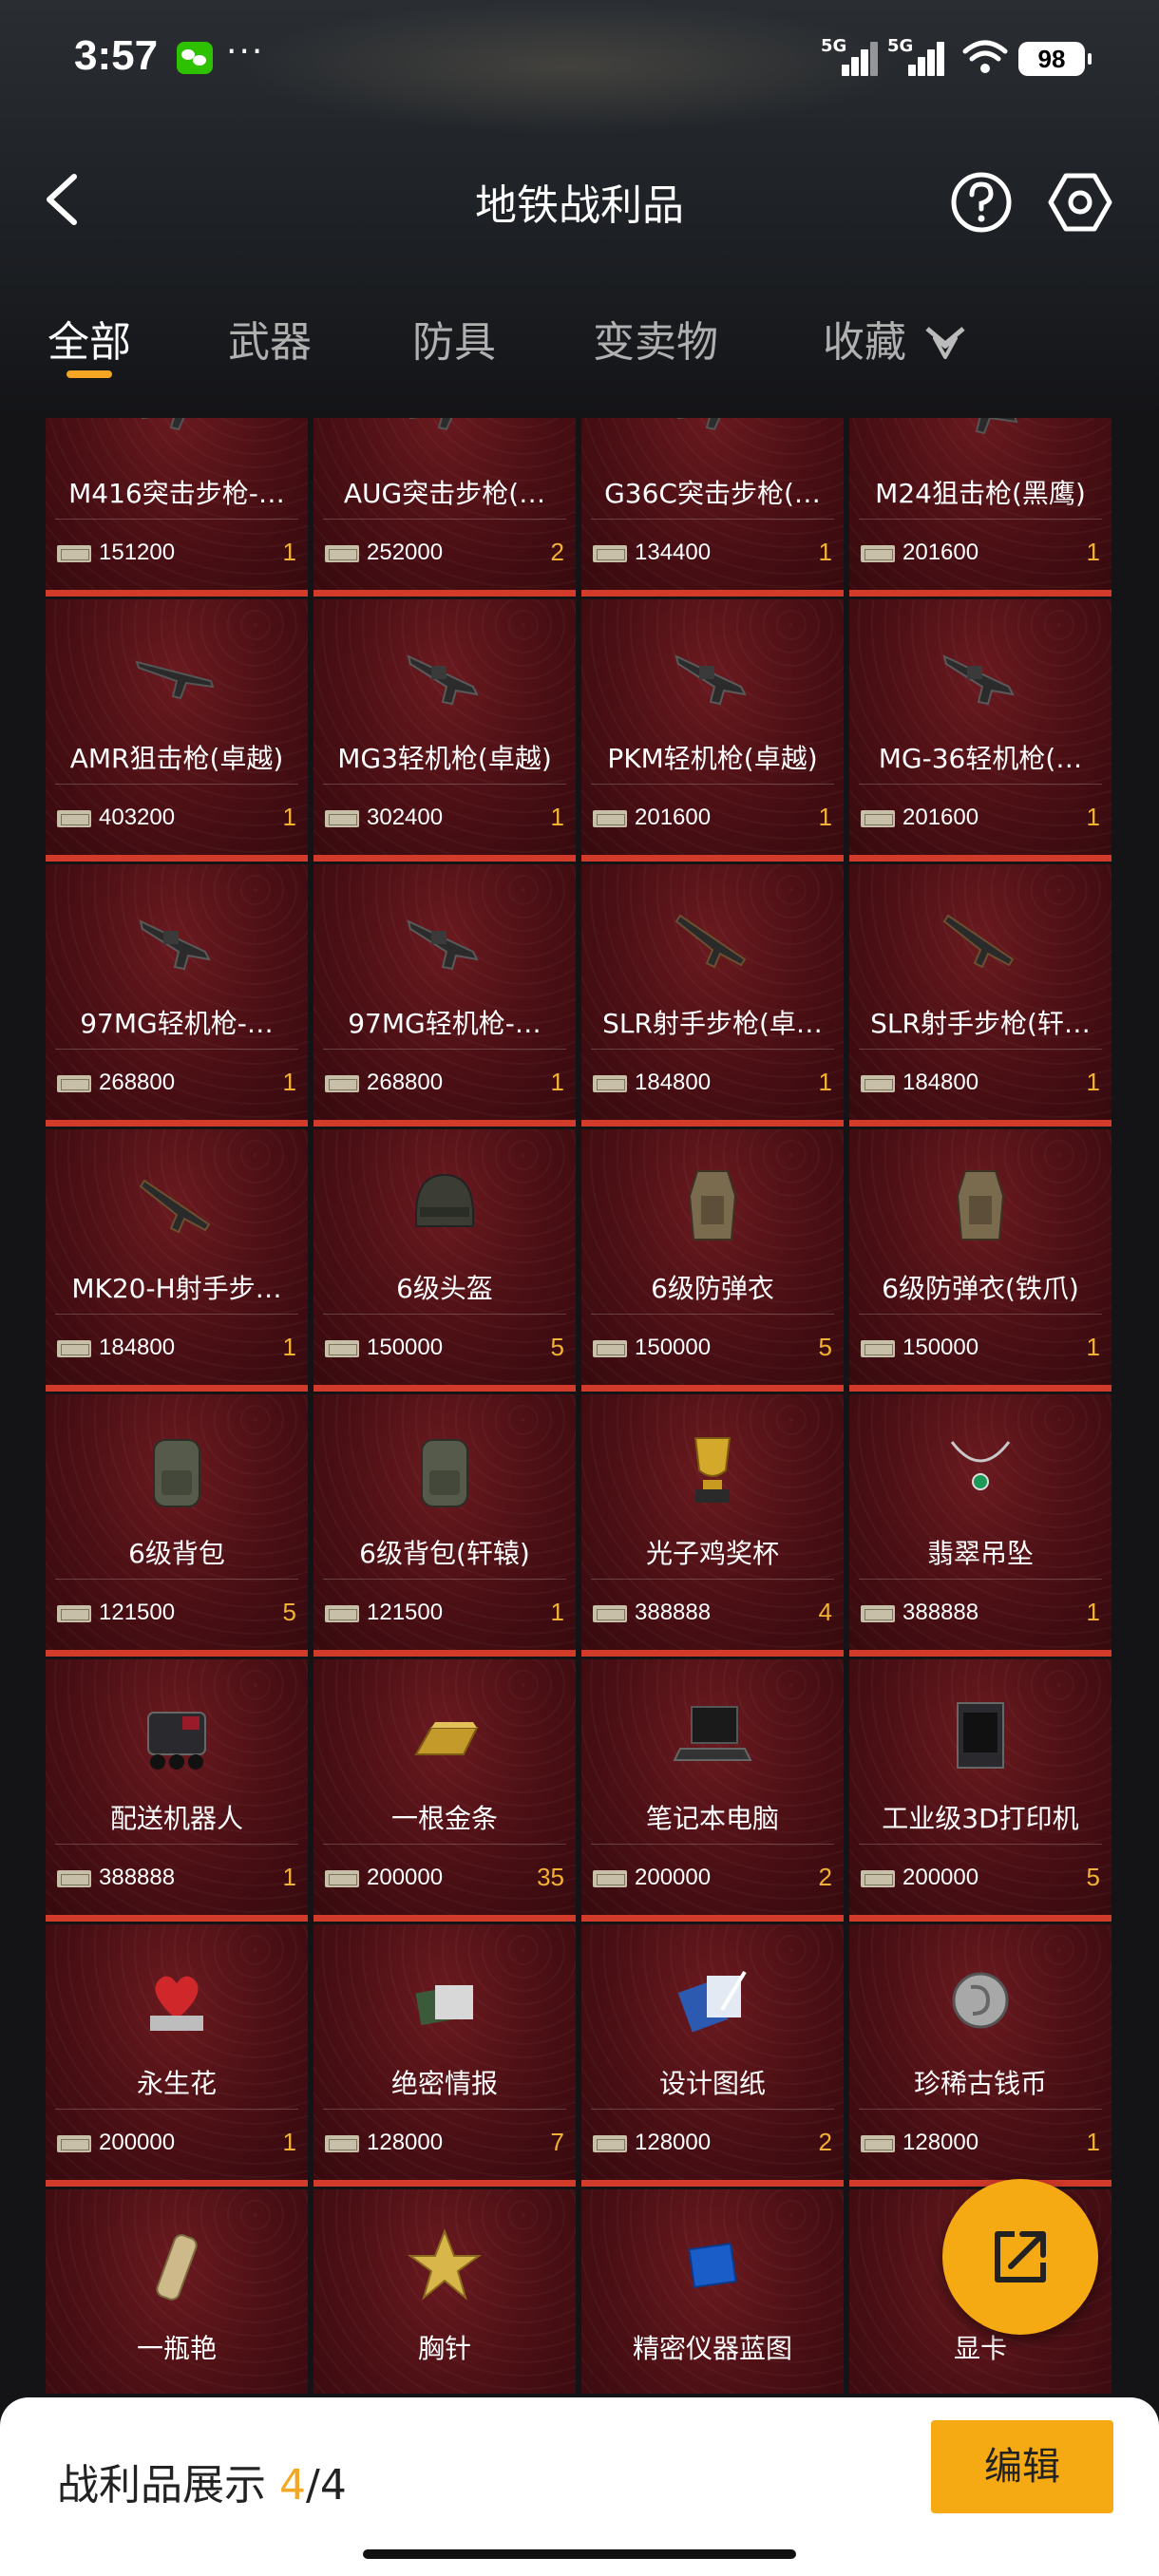 The height and width of the screenshot is (2576, 1159). I want to click on tab-favorites: 收藏, so click(864, 338).